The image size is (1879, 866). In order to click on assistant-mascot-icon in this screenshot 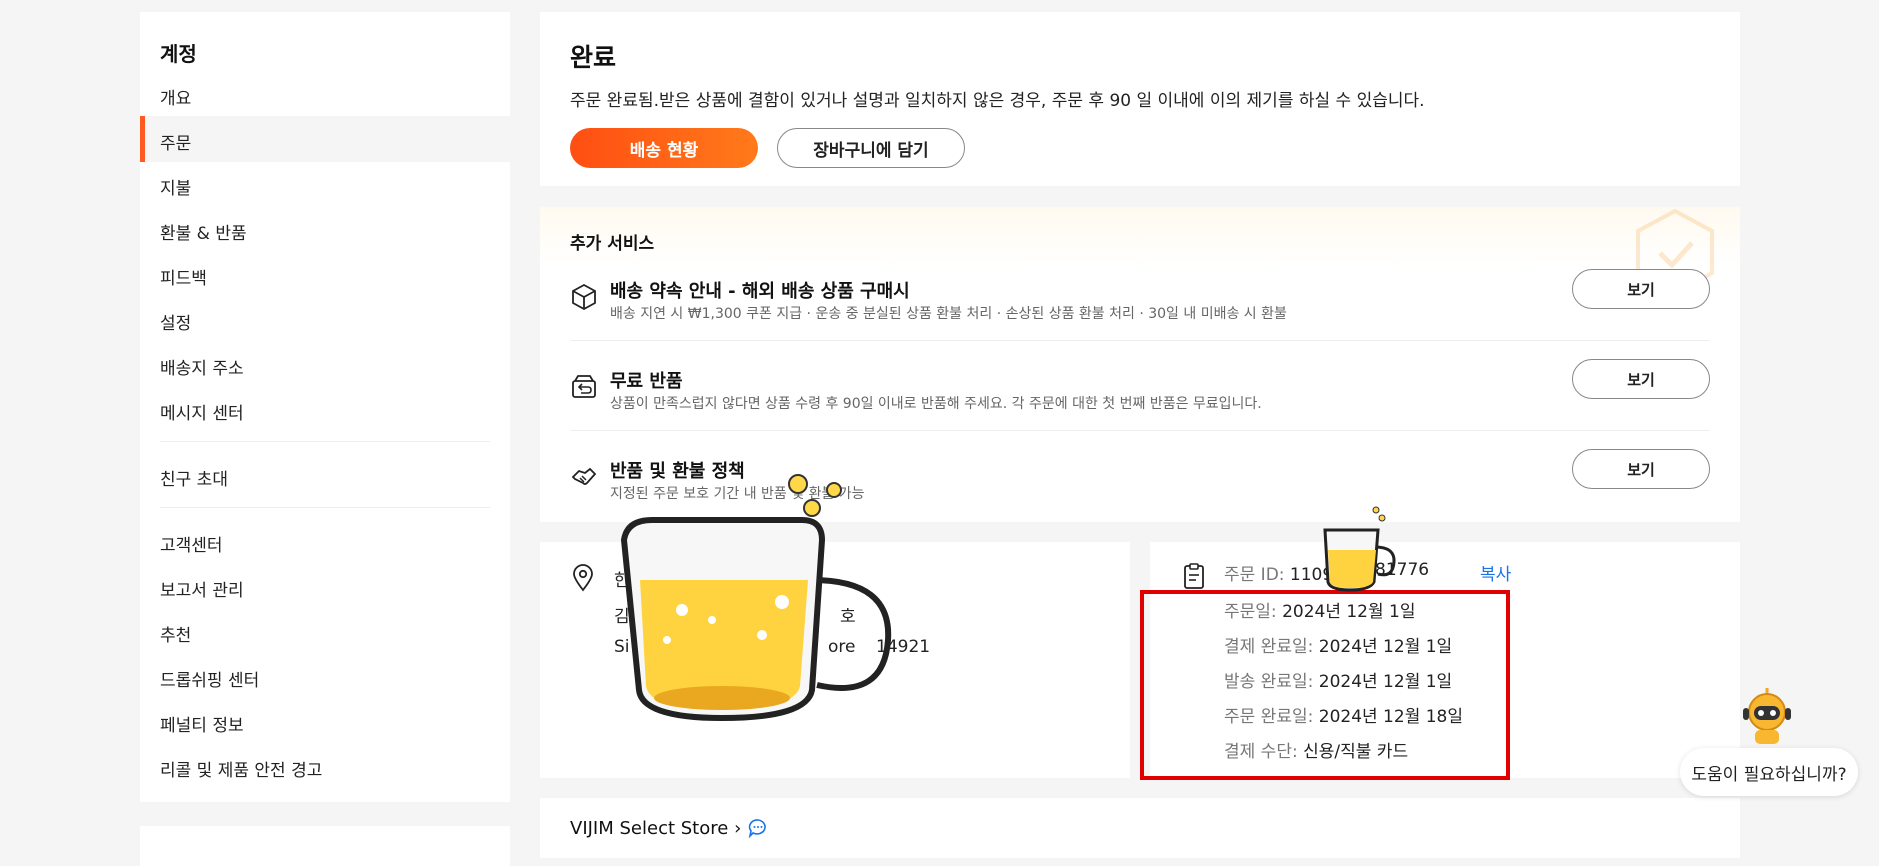, I will do `click(1767, 716)`.